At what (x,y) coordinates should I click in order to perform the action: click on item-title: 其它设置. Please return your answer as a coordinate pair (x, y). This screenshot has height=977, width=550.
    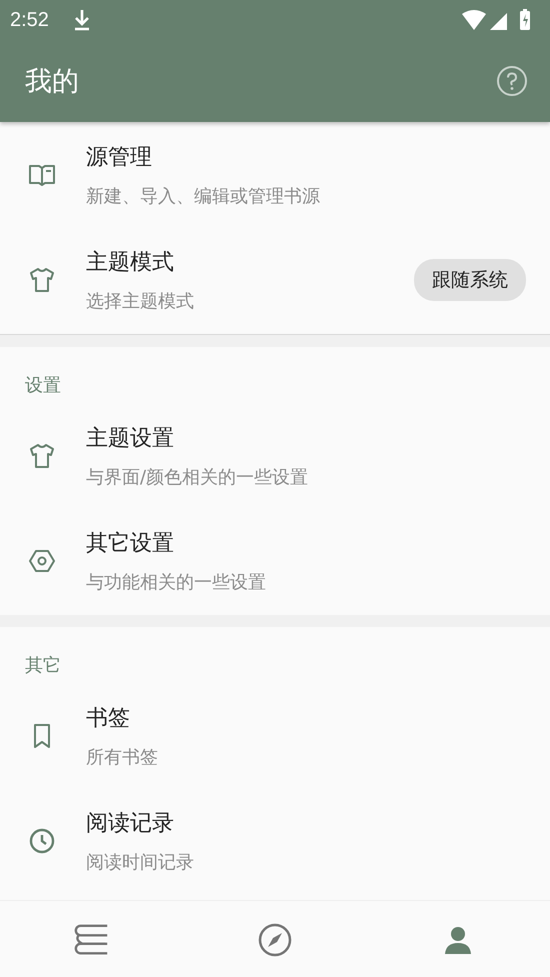
    Looking at the image, I should click on (306, 543).